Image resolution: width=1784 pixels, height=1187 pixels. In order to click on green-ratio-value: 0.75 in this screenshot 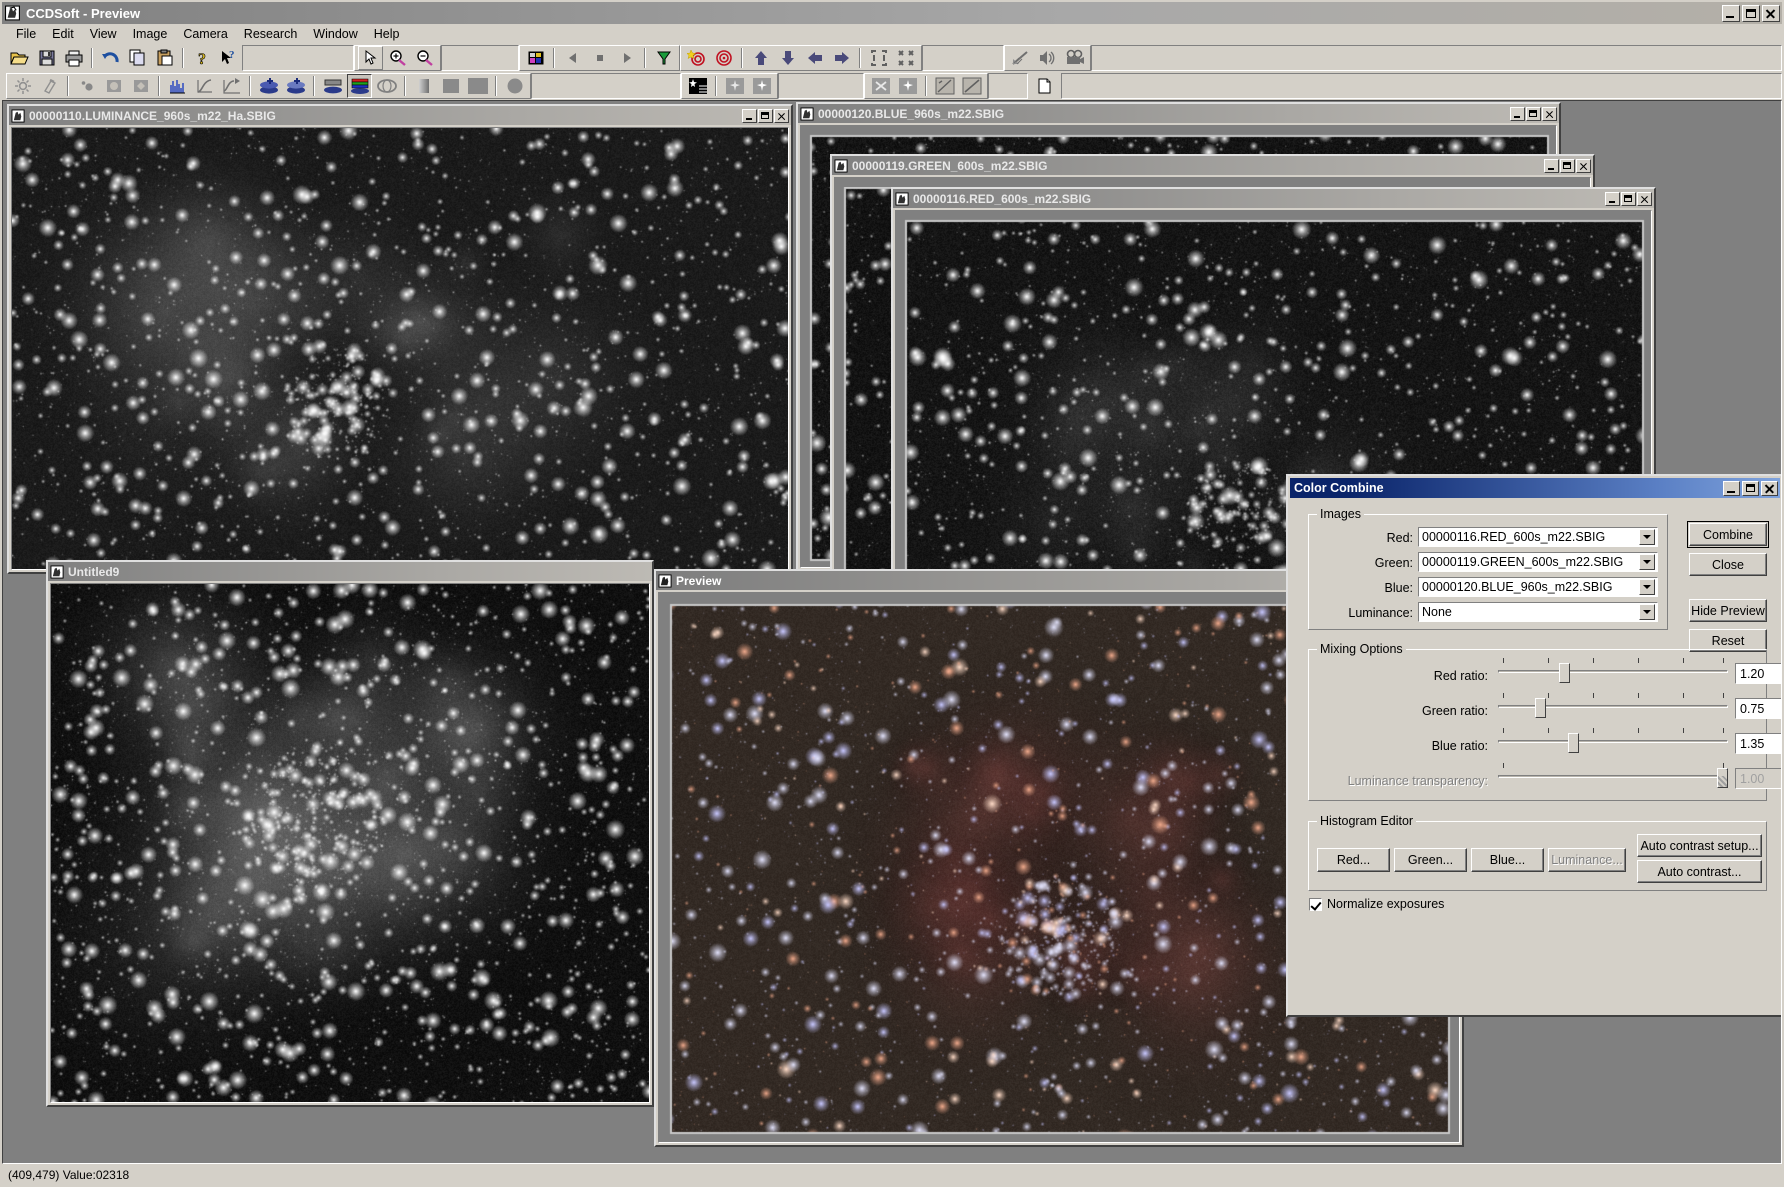, I will do `click(1758, 708)`.